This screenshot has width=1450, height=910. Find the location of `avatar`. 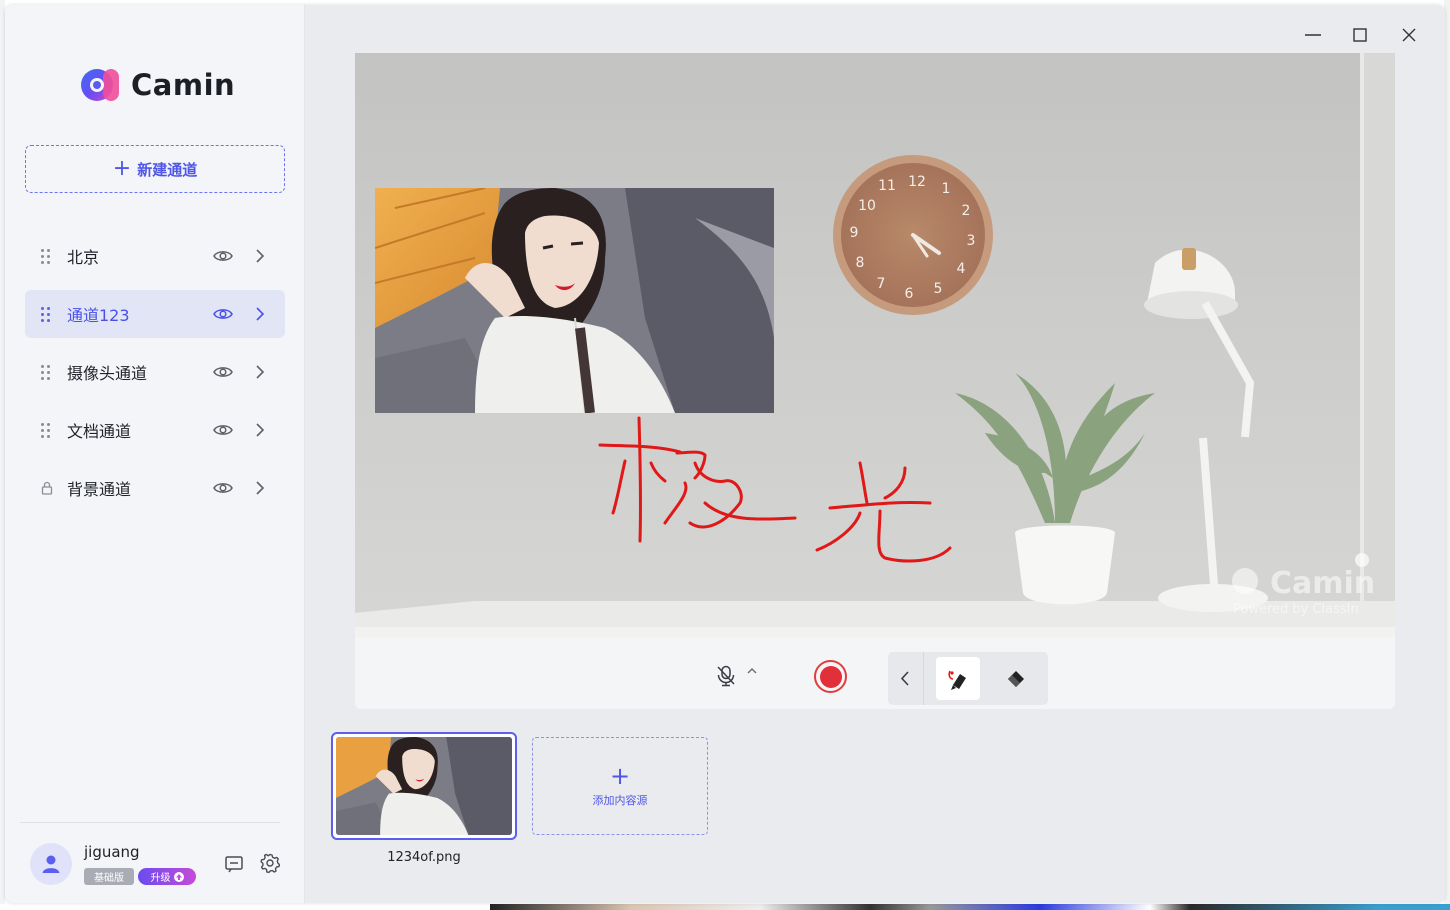

avatar is located at coordinates (51, 864).